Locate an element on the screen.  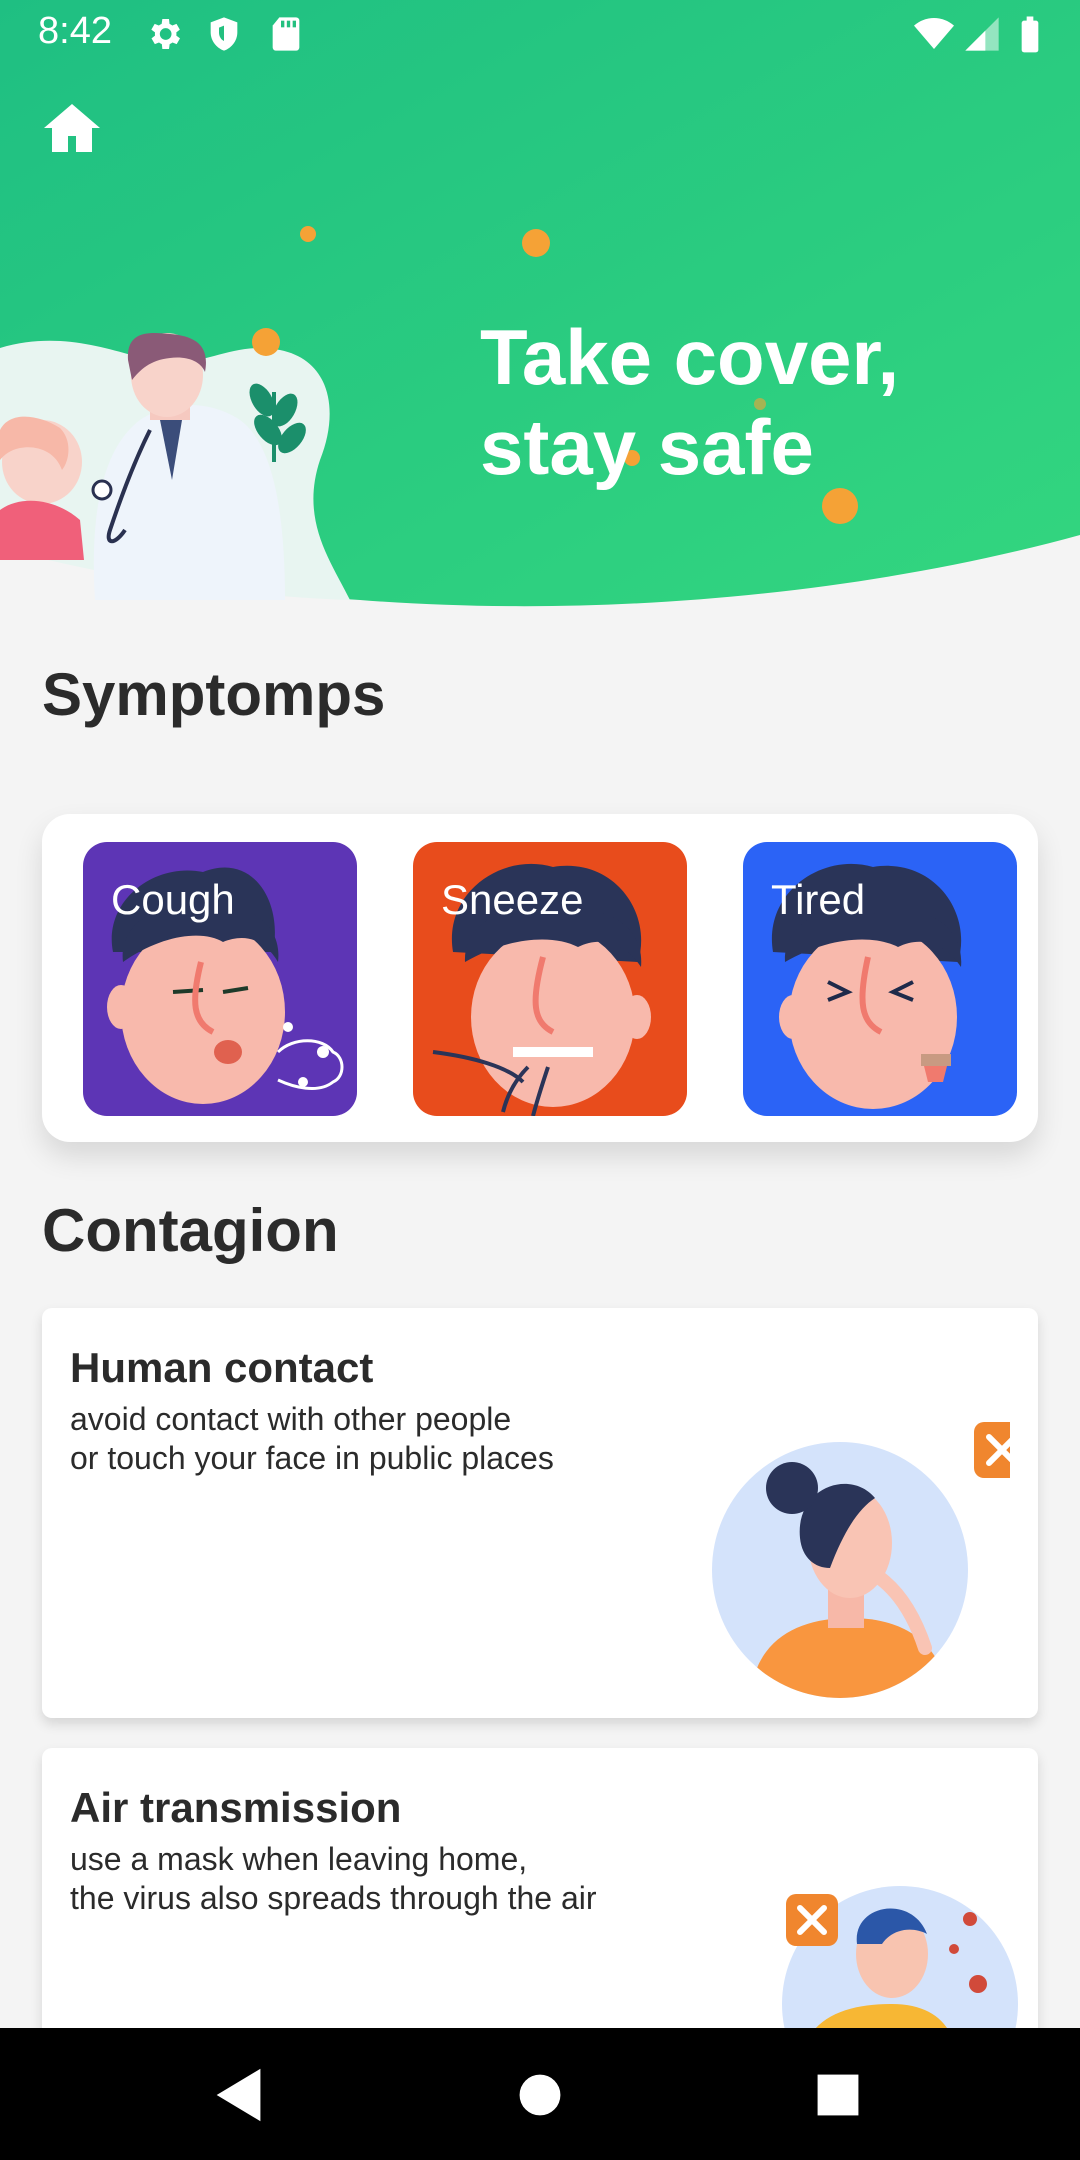
hero-title: Take cover, stay safe is located at coordinates (760, 402).